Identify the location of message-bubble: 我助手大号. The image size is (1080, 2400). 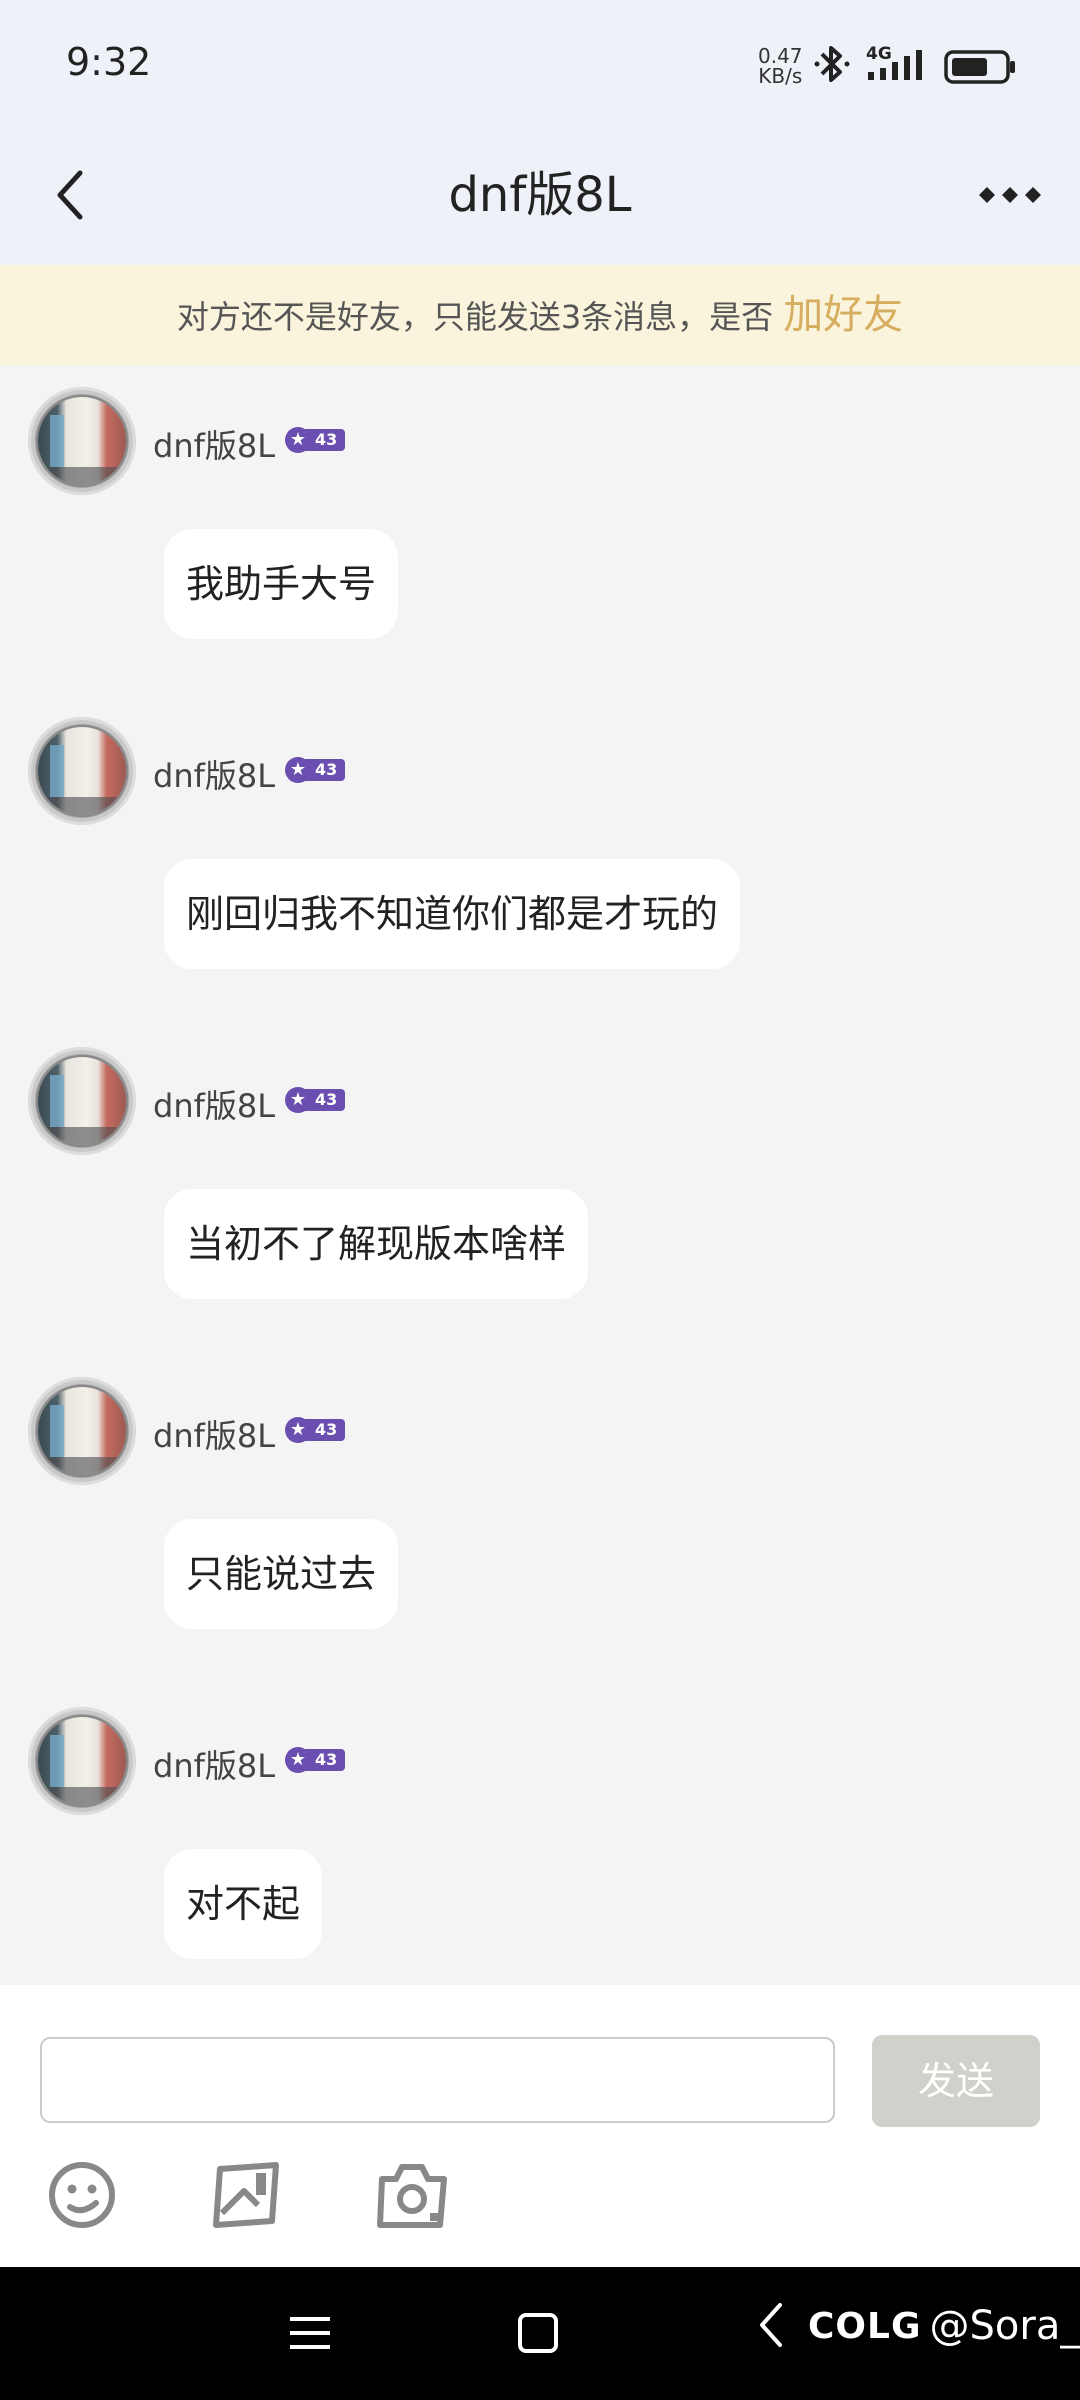
(281, 584).